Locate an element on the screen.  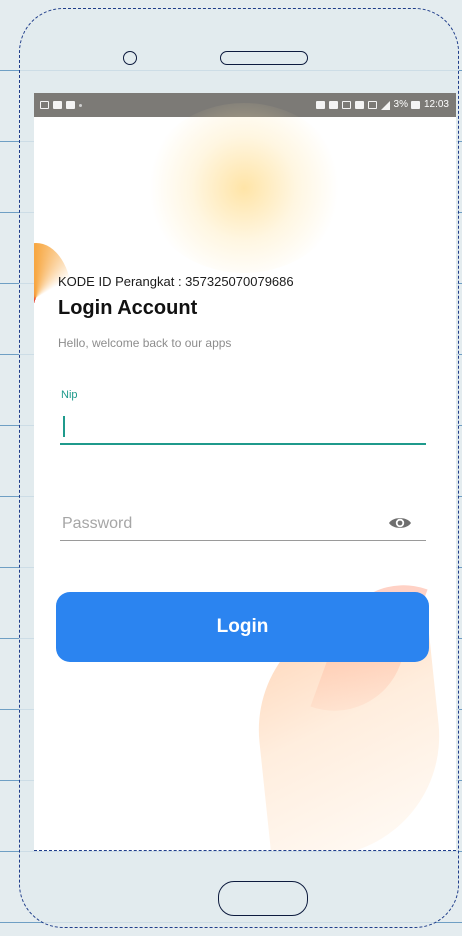
home-button is located at coordinates (263, 898).